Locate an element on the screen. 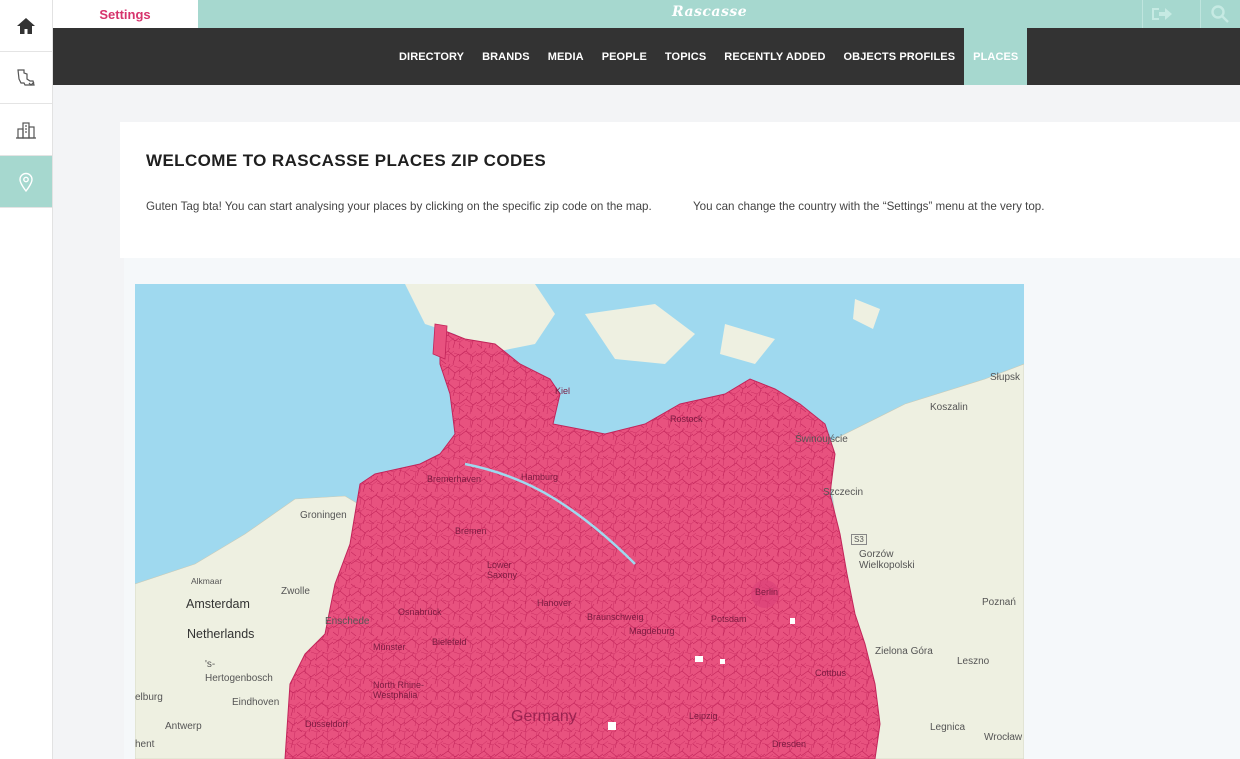  map-label-city: Braunschweig is located at coordinates (615, 617).